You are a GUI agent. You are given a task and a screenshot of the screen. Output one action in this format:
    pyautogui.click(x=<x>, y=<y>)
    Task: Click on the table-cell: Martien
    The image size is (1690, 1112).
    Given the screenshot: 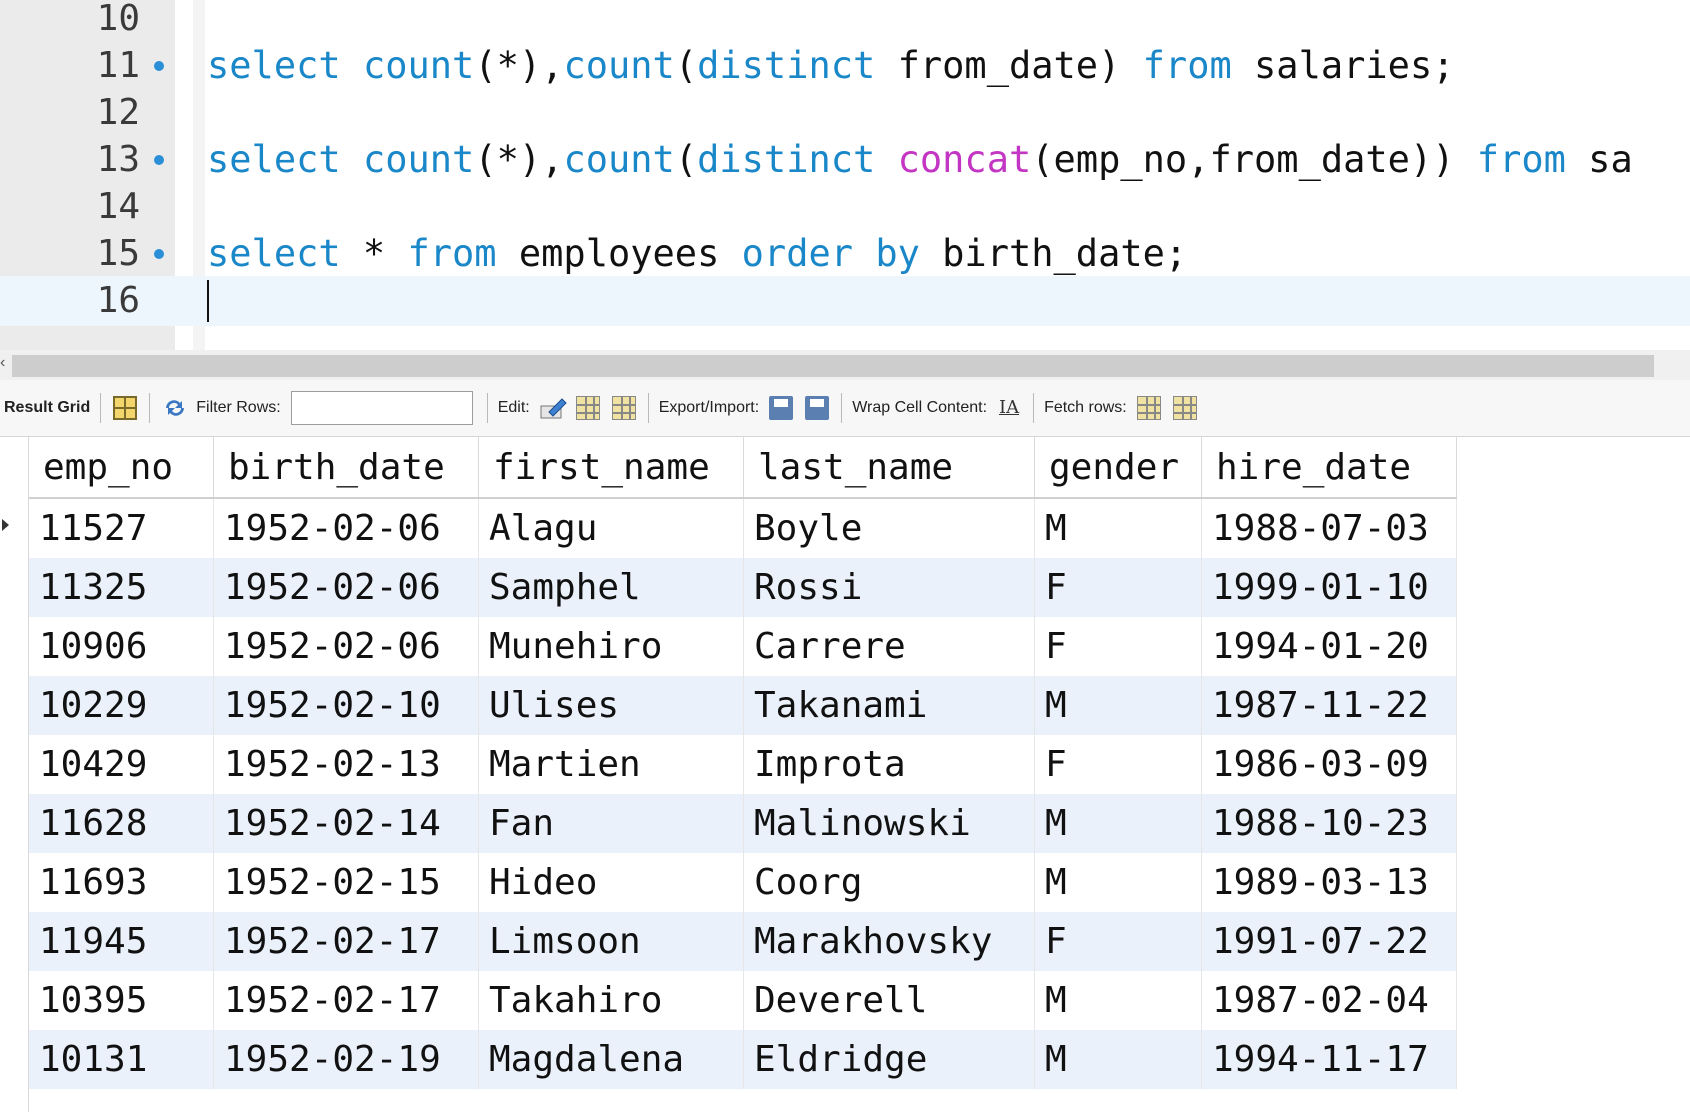 What is the action you would take?
    pyautogui.click(x=611, y=764)
    